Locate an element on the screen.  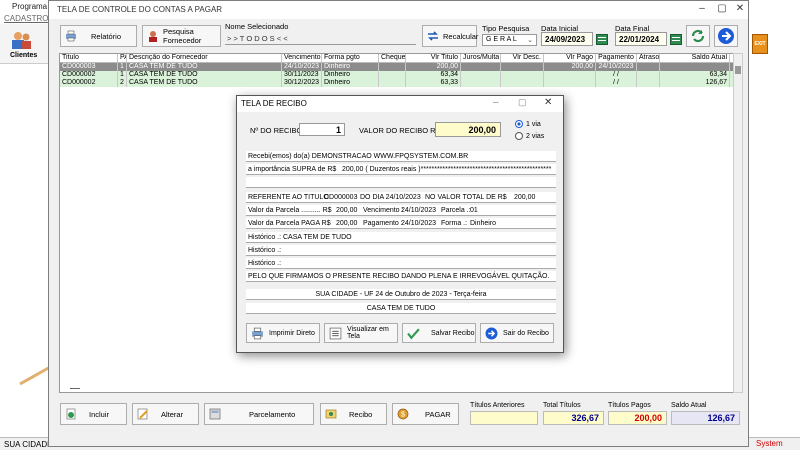
exit-icon: EXIT is located at coordinates (760, 44).